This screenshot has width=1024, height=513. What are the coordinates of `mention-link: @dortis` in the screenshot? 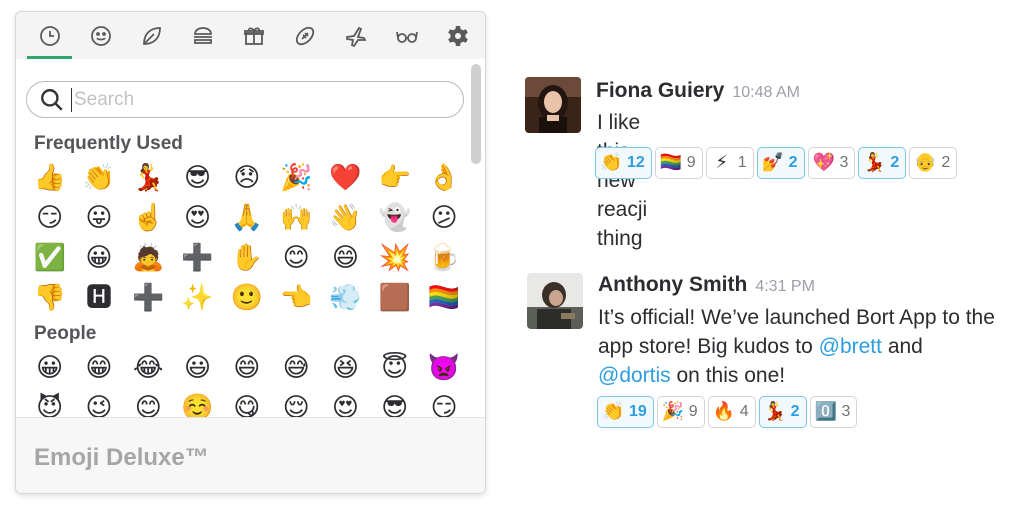 It's located at (634, 375).